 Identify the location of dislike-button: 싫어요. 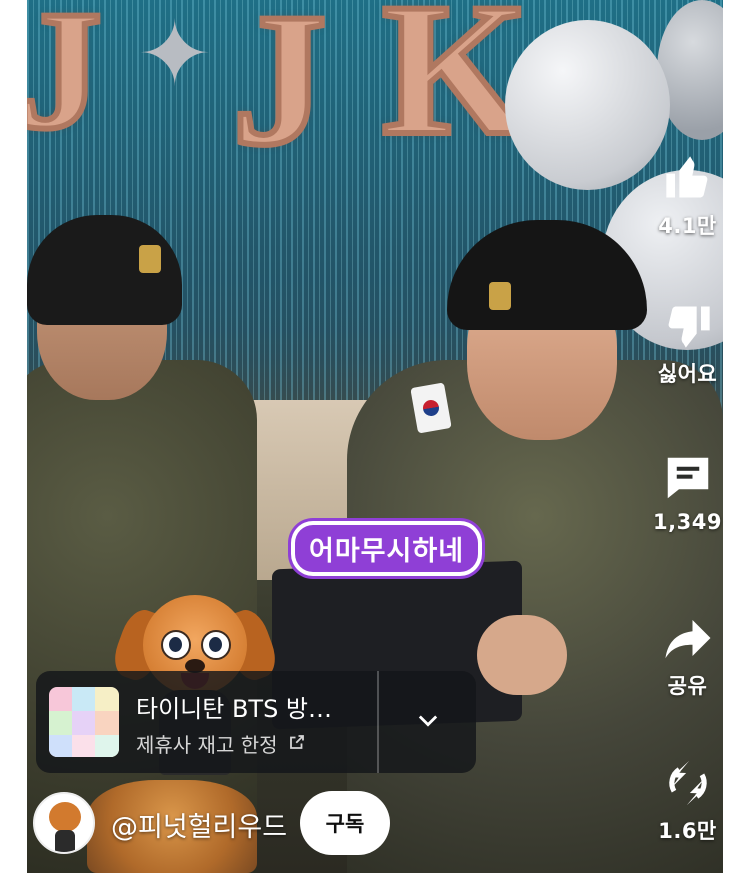
(687, 343).